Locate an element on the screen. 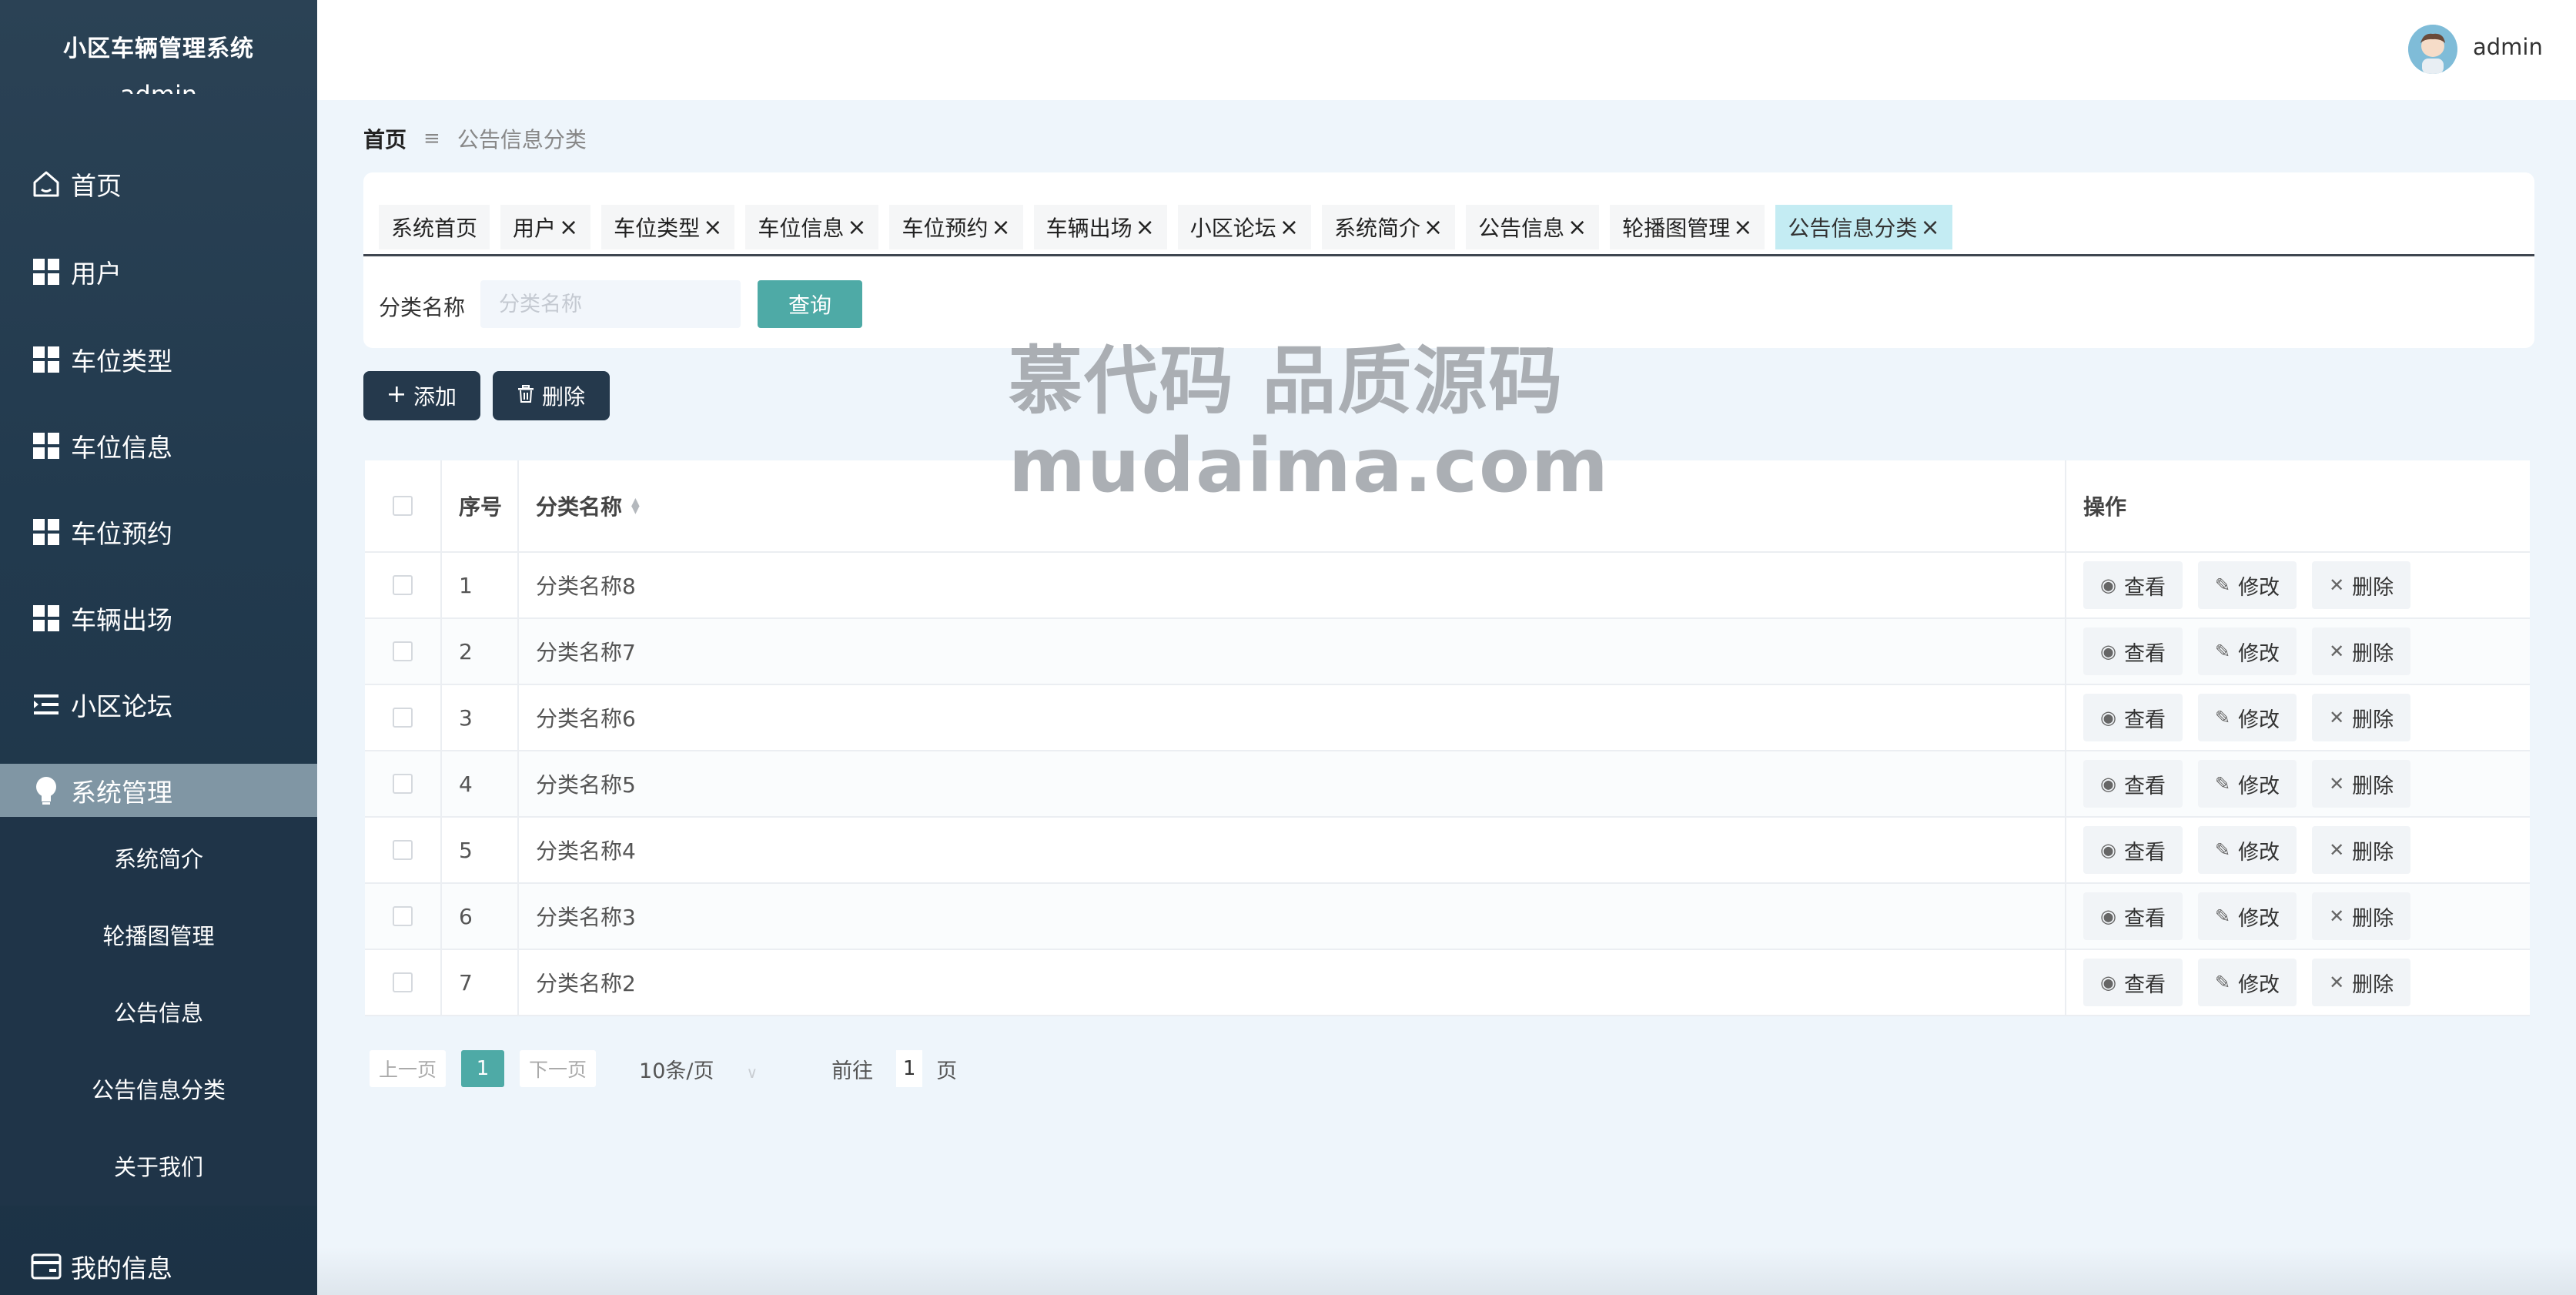 The image size is (2576, 1295). breadcrumb-home: 首页 is located at coordinates (385, 139).